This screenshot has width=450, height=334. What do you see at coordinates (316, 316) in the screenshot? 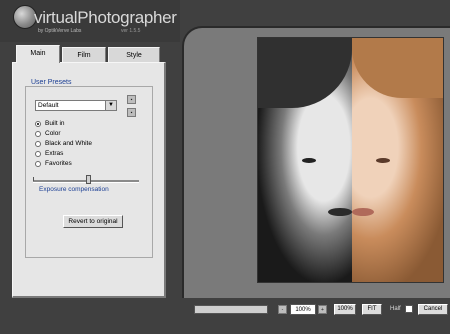
I see `bottom-toolbar` at bounding box center [316, 316].